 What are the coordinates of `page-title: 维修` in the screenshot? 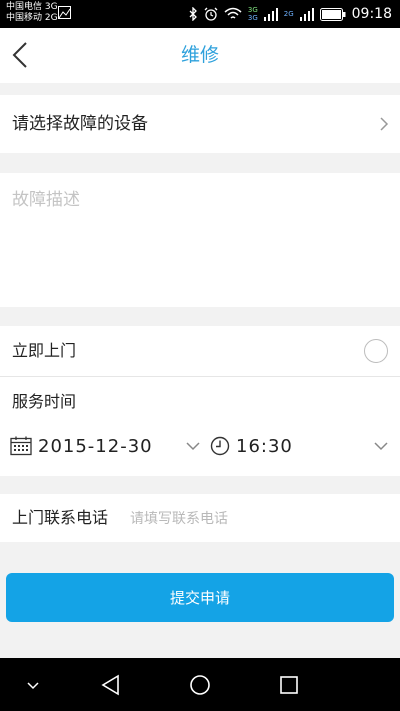 It's located at (199, 55).